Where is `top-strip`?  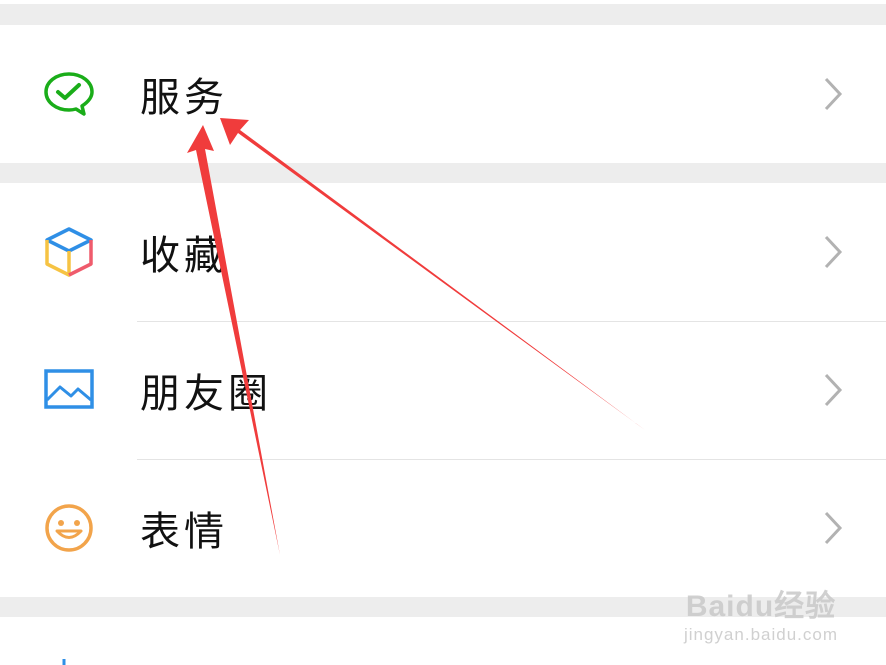 top-strip is located at coordinates (443, 2).